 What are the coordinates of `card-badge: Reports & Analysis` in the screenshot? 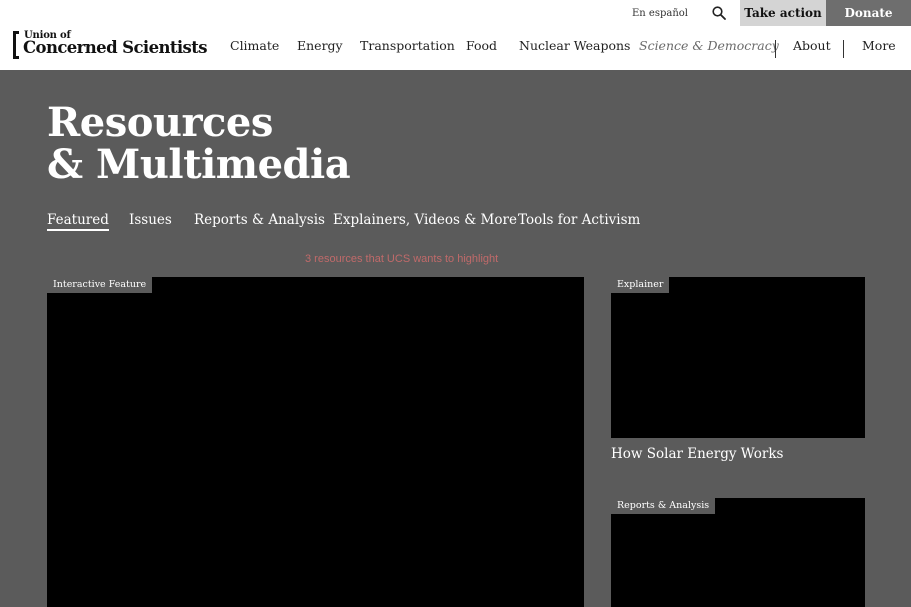 It's located at (663, 506).